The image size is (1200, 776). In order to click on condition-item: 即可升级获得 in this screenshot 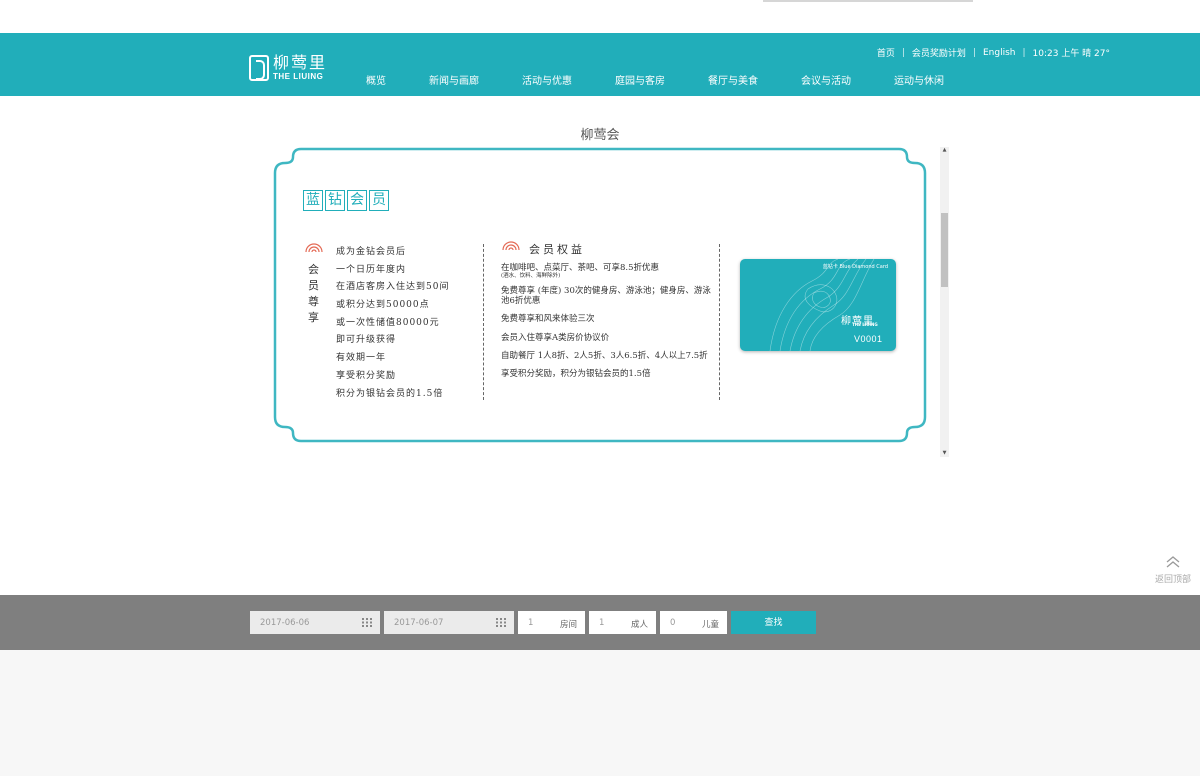, I will do `click(366, 340)`.